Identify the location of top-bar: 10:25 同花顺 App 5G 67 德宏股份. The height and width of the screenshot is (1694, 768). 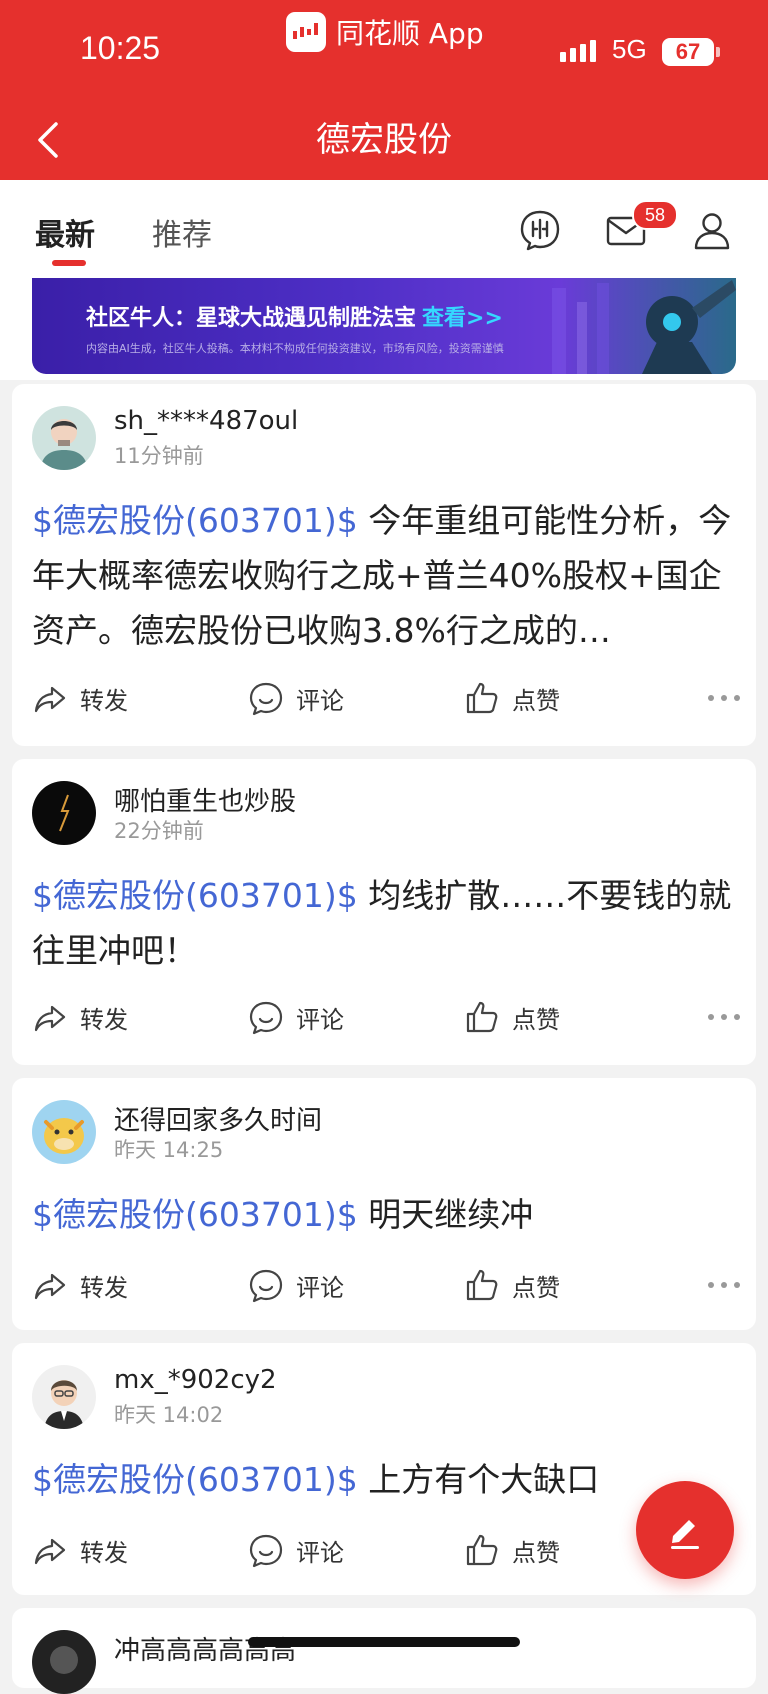
(384, 90).